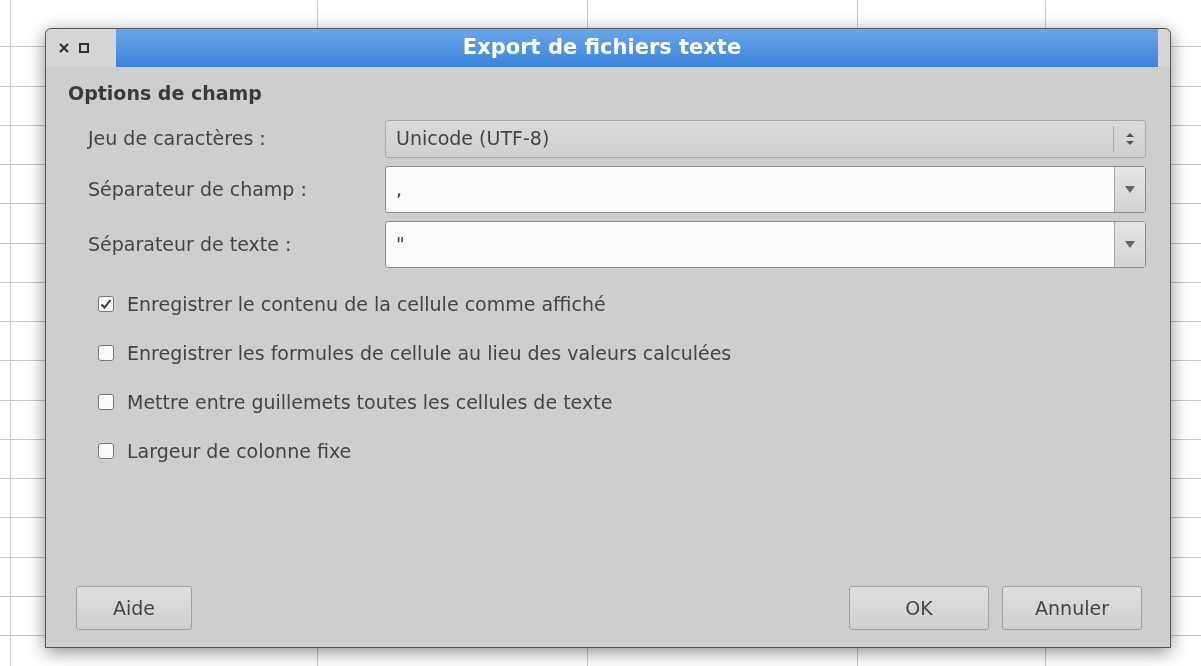 The height and width of the screenshot is (666, 1201). What do you see at coordinates (366, 304) in the screenshot?
I see `checkbox-label: Enregistrer le contenu de la cellule comme affiché` at bounding box center [366, 304].